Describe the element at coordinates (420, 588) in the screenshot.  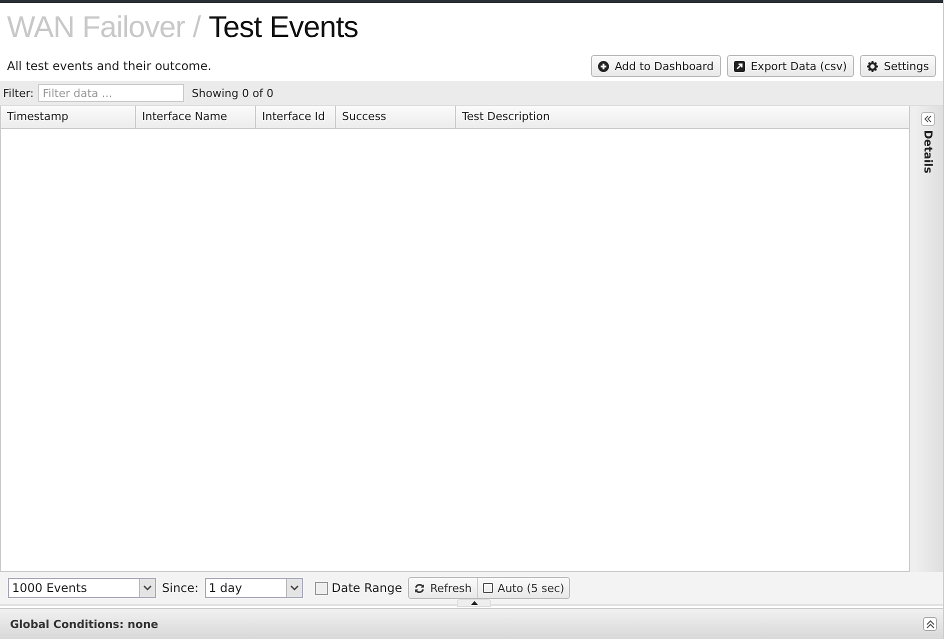
I see `refresh-icon` at that location.